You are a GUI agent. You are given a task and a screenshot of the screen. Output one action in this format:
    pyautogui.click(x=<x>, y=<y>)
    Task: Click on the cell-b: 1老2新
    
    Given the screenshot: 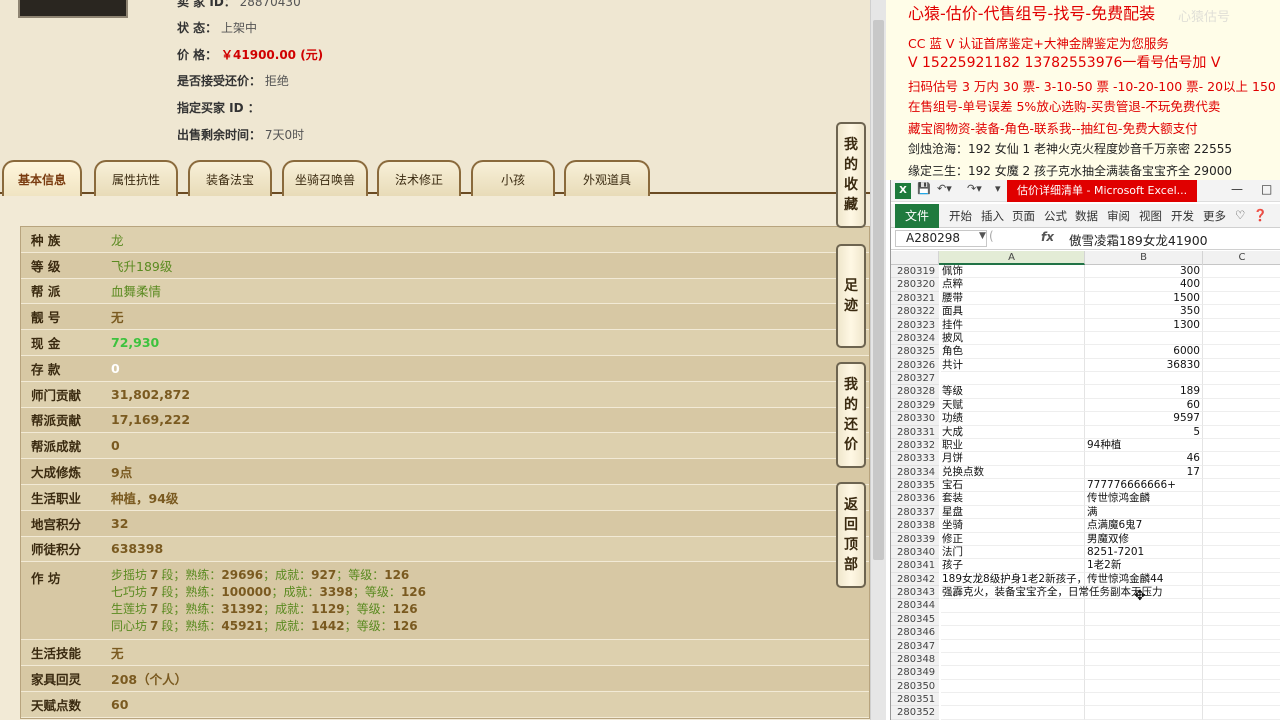 What is the action you would take?
    pyautogui.click(x=1144, y=566)
    